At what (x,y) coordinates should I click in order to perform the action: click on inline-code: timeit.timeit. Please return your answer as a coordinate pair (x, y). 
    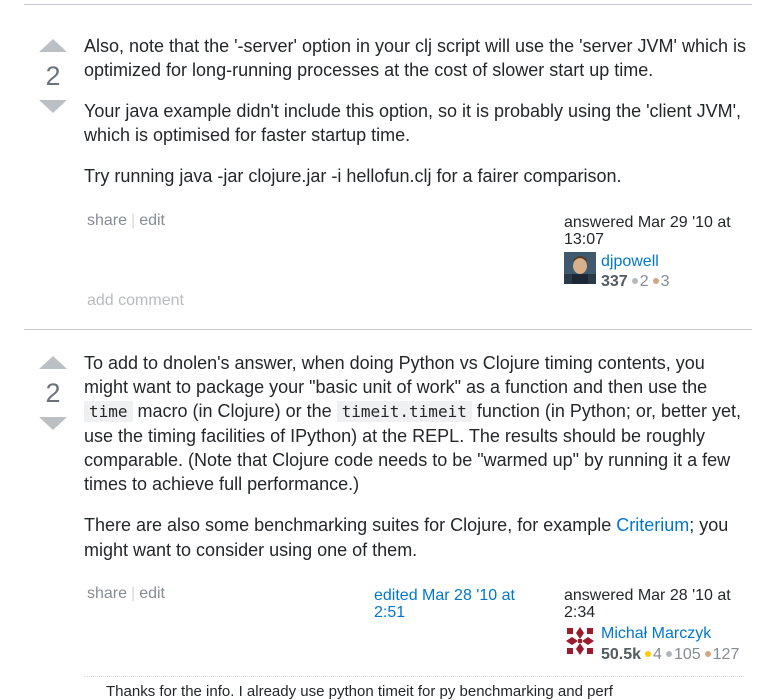
    Looking at the image, I should click on (404, 411).